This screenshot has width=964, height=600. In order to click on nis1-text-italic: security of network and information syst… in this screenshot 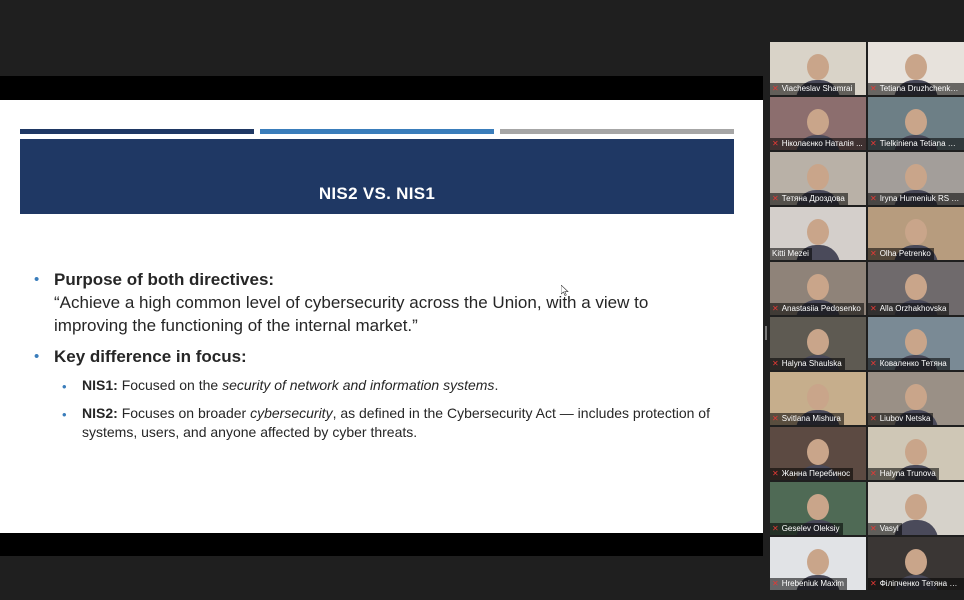, I will do `click(358, 385)`.